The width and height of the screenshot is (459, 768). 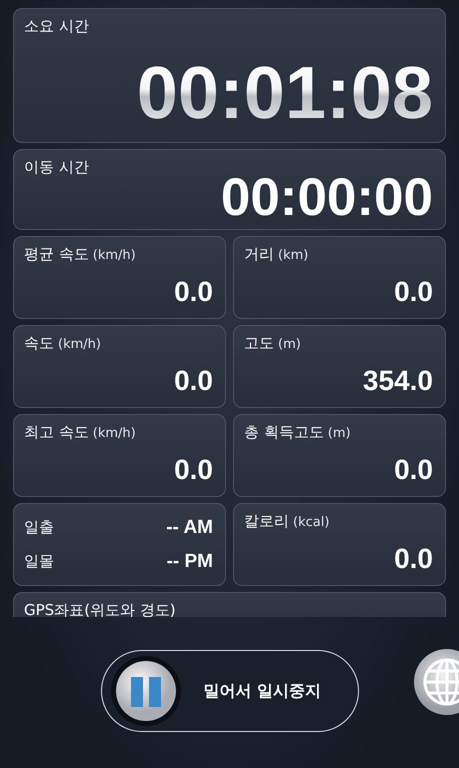 What do you see at coordinates (189, 527) in the screenshot?
I see `sun-time: -- AM` at bounding box center [189, 527].